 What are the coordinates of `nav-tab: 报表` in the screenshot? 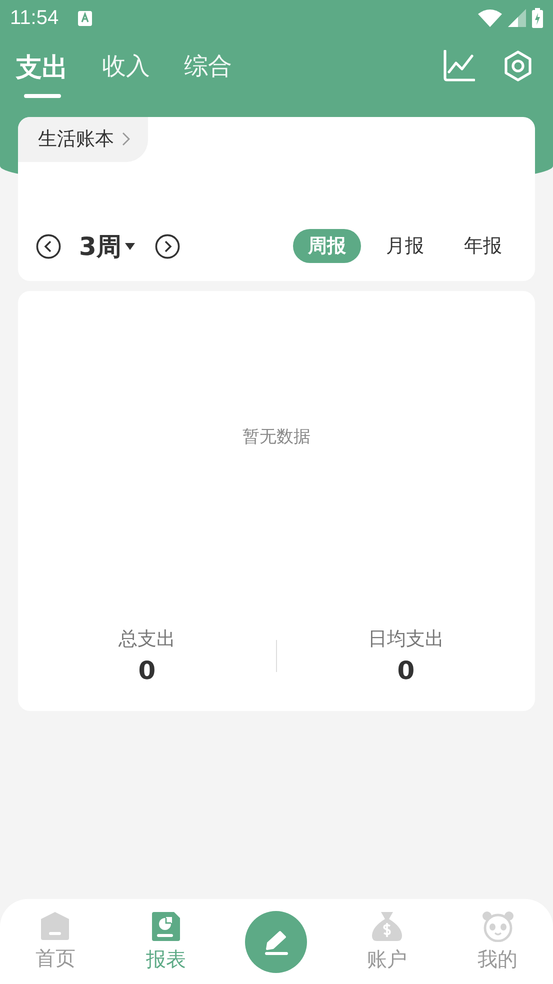 It's located at (166, 941).